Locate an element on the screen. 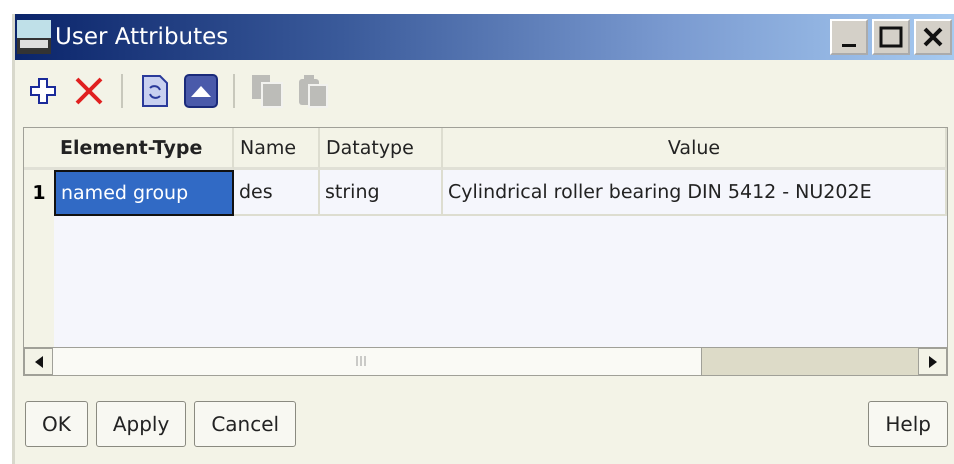 This screenshot has height=464, width=954. minimize-icon is located at coordinates (849, 45).